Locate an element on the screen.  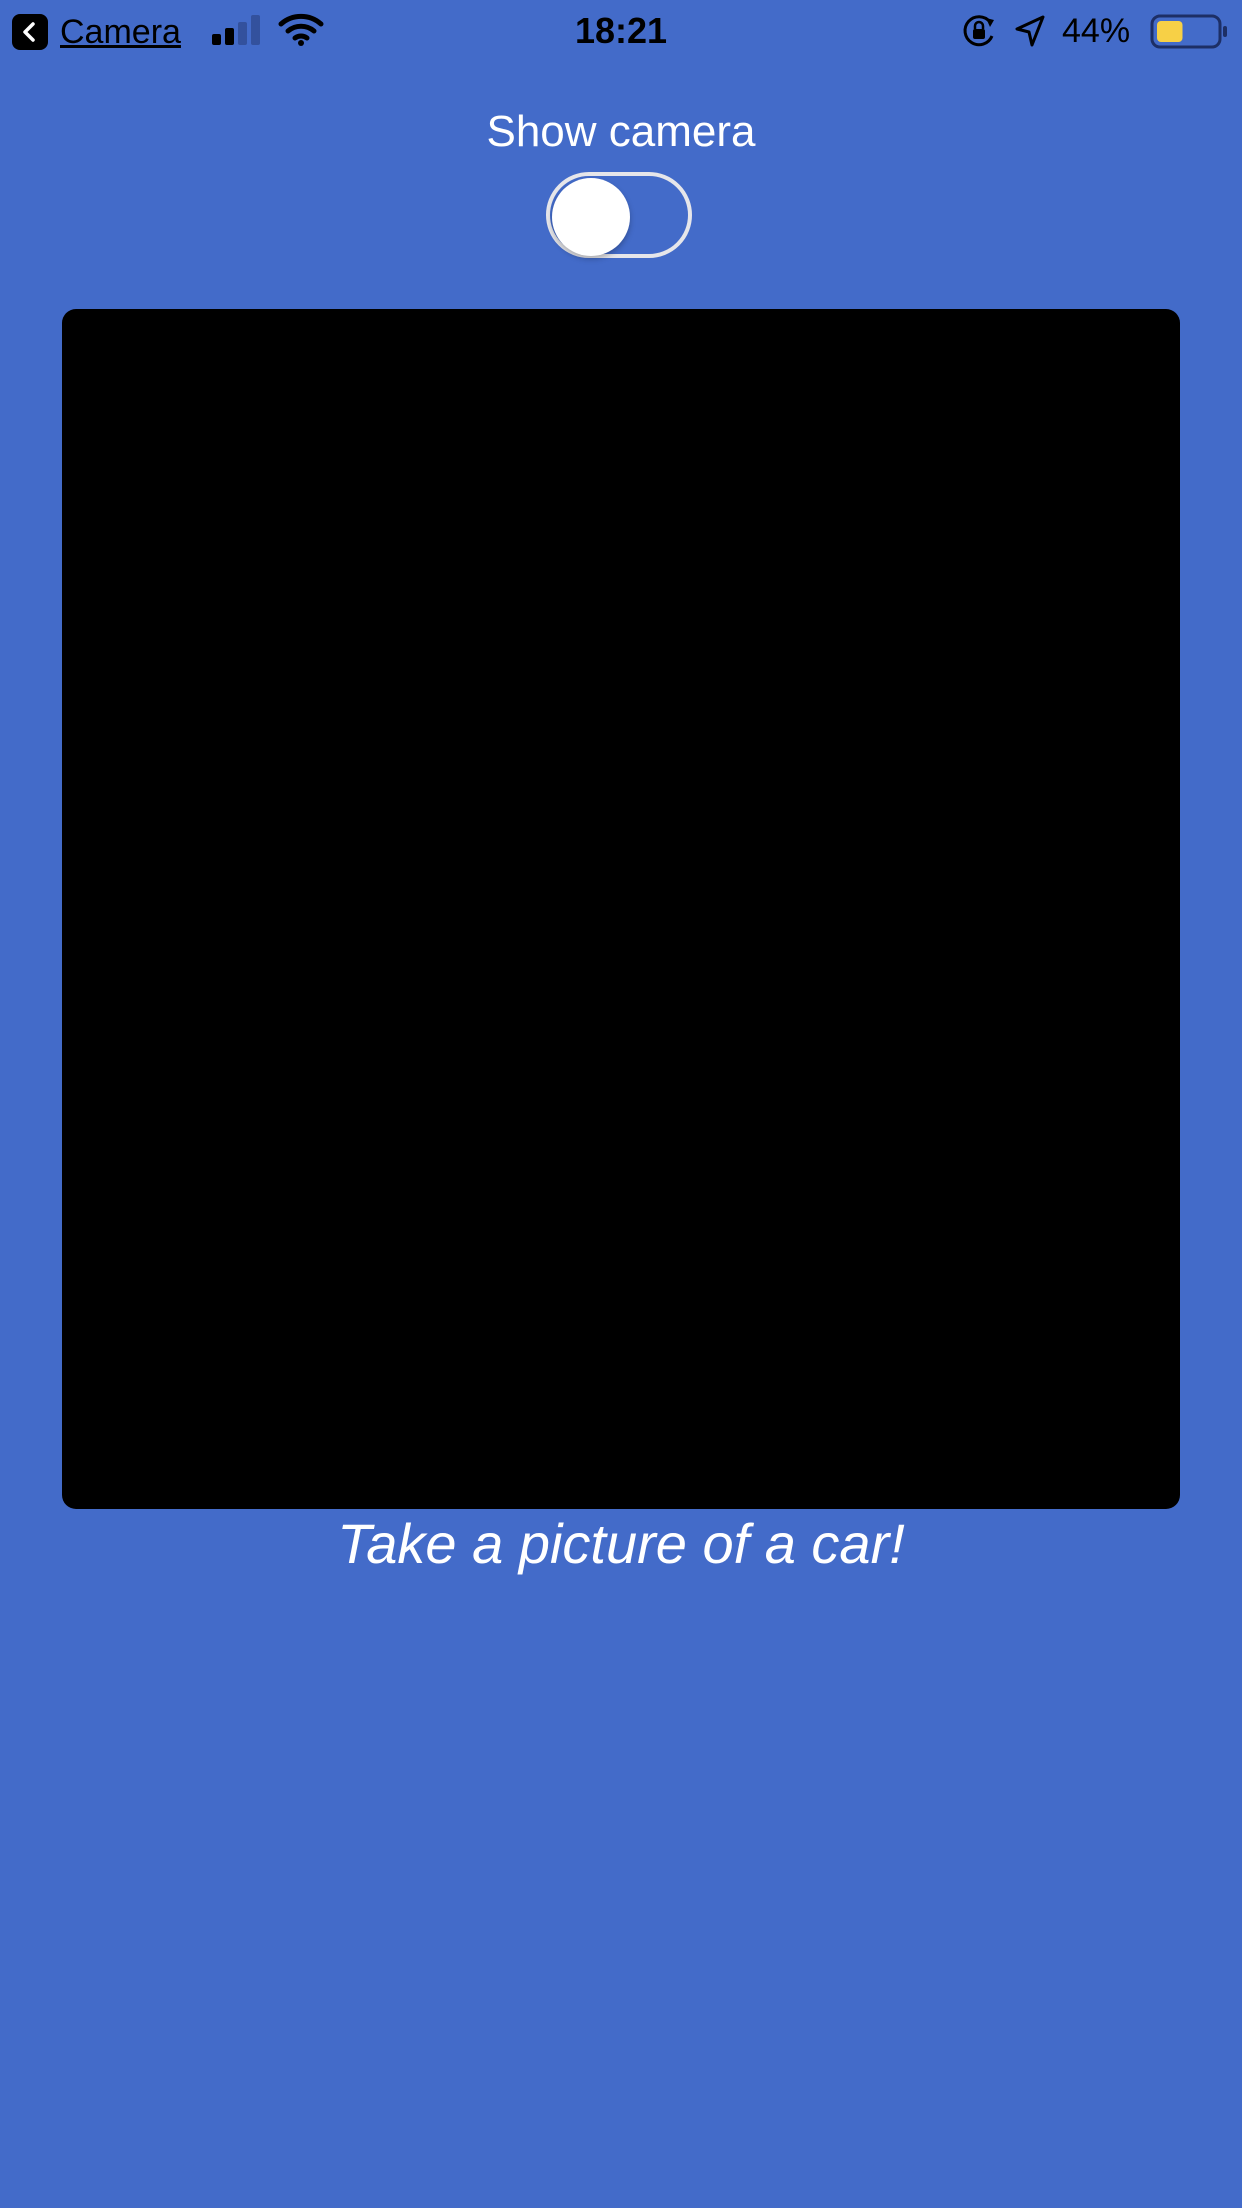
instruction-caption: Take a picture of a car! is located at coordinates (621, 1543).